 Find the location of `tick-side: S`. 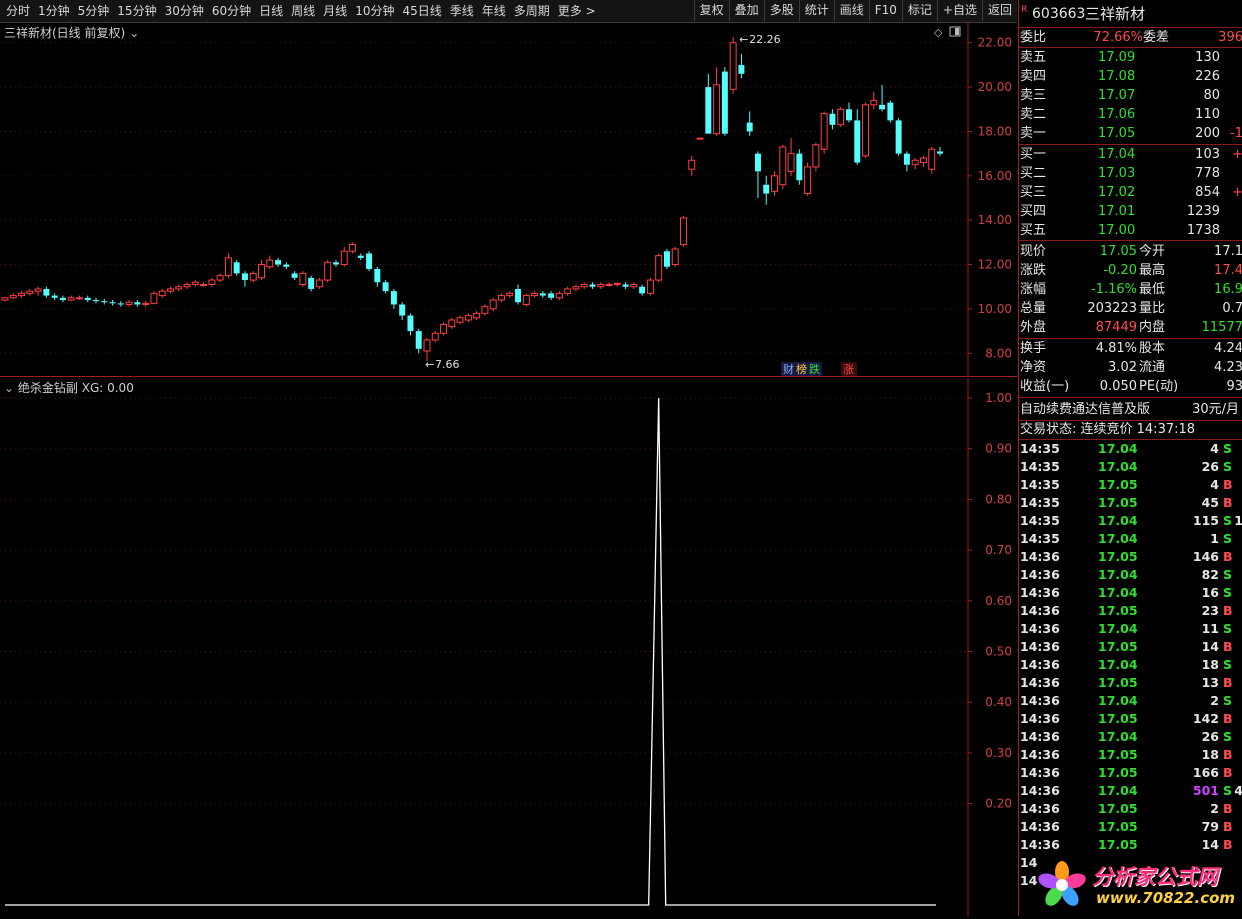

tick-side: S is located at coordinates (1228, 736).